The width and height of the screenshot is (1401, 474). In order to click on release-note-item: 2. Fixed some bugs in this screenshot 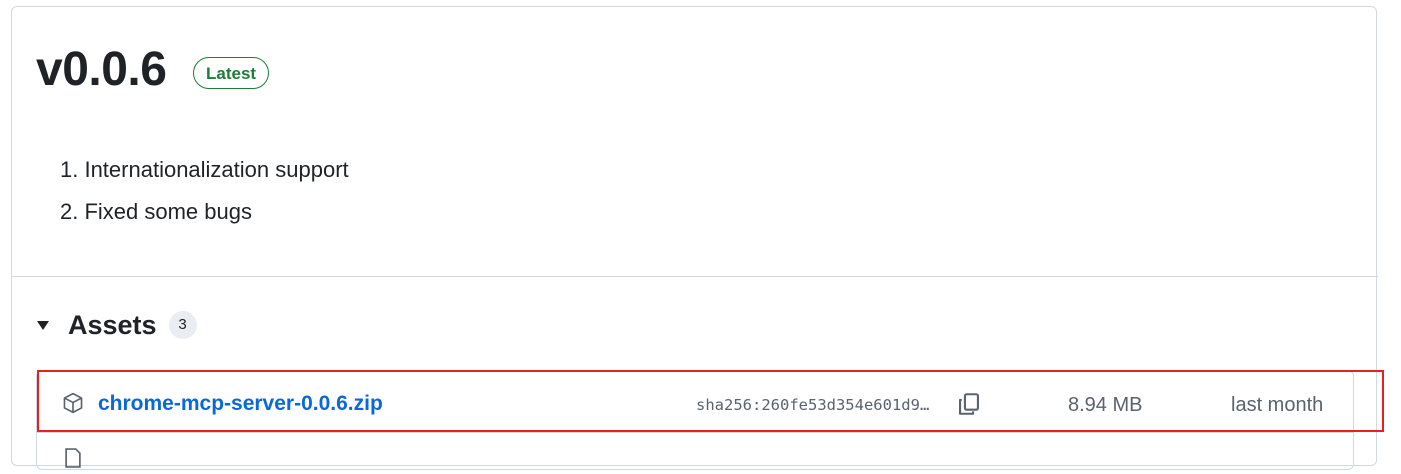, I will do `click(156, 211)`.